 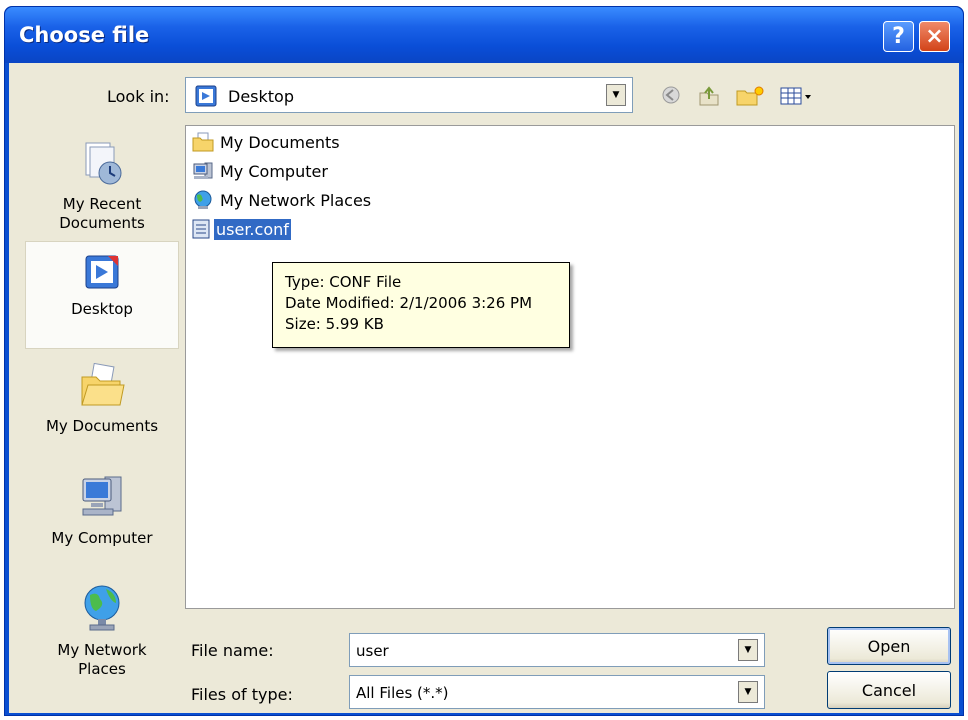 I want to click on place-network-places: My Network Places, so click(x=102, y=635).